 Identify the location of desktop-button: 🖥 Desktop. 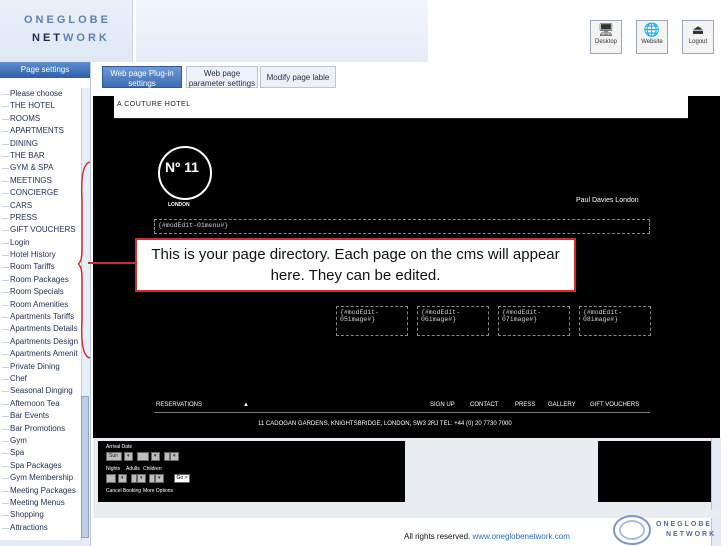
(606, 37).